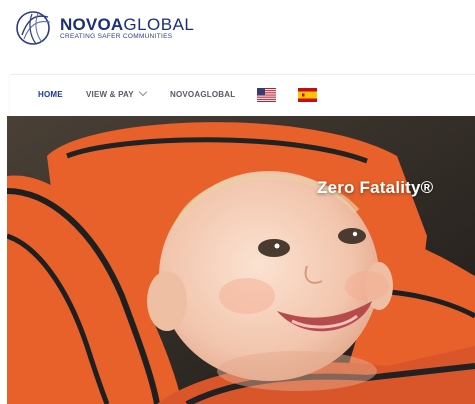 The image size is (475, 404). What do you see at coordinates (237, 30) in the screenshot?
I see `site-header: NOVOAGLOBAL CREATING SAFER COMMUNITIES` at bounding box center [237, 30].